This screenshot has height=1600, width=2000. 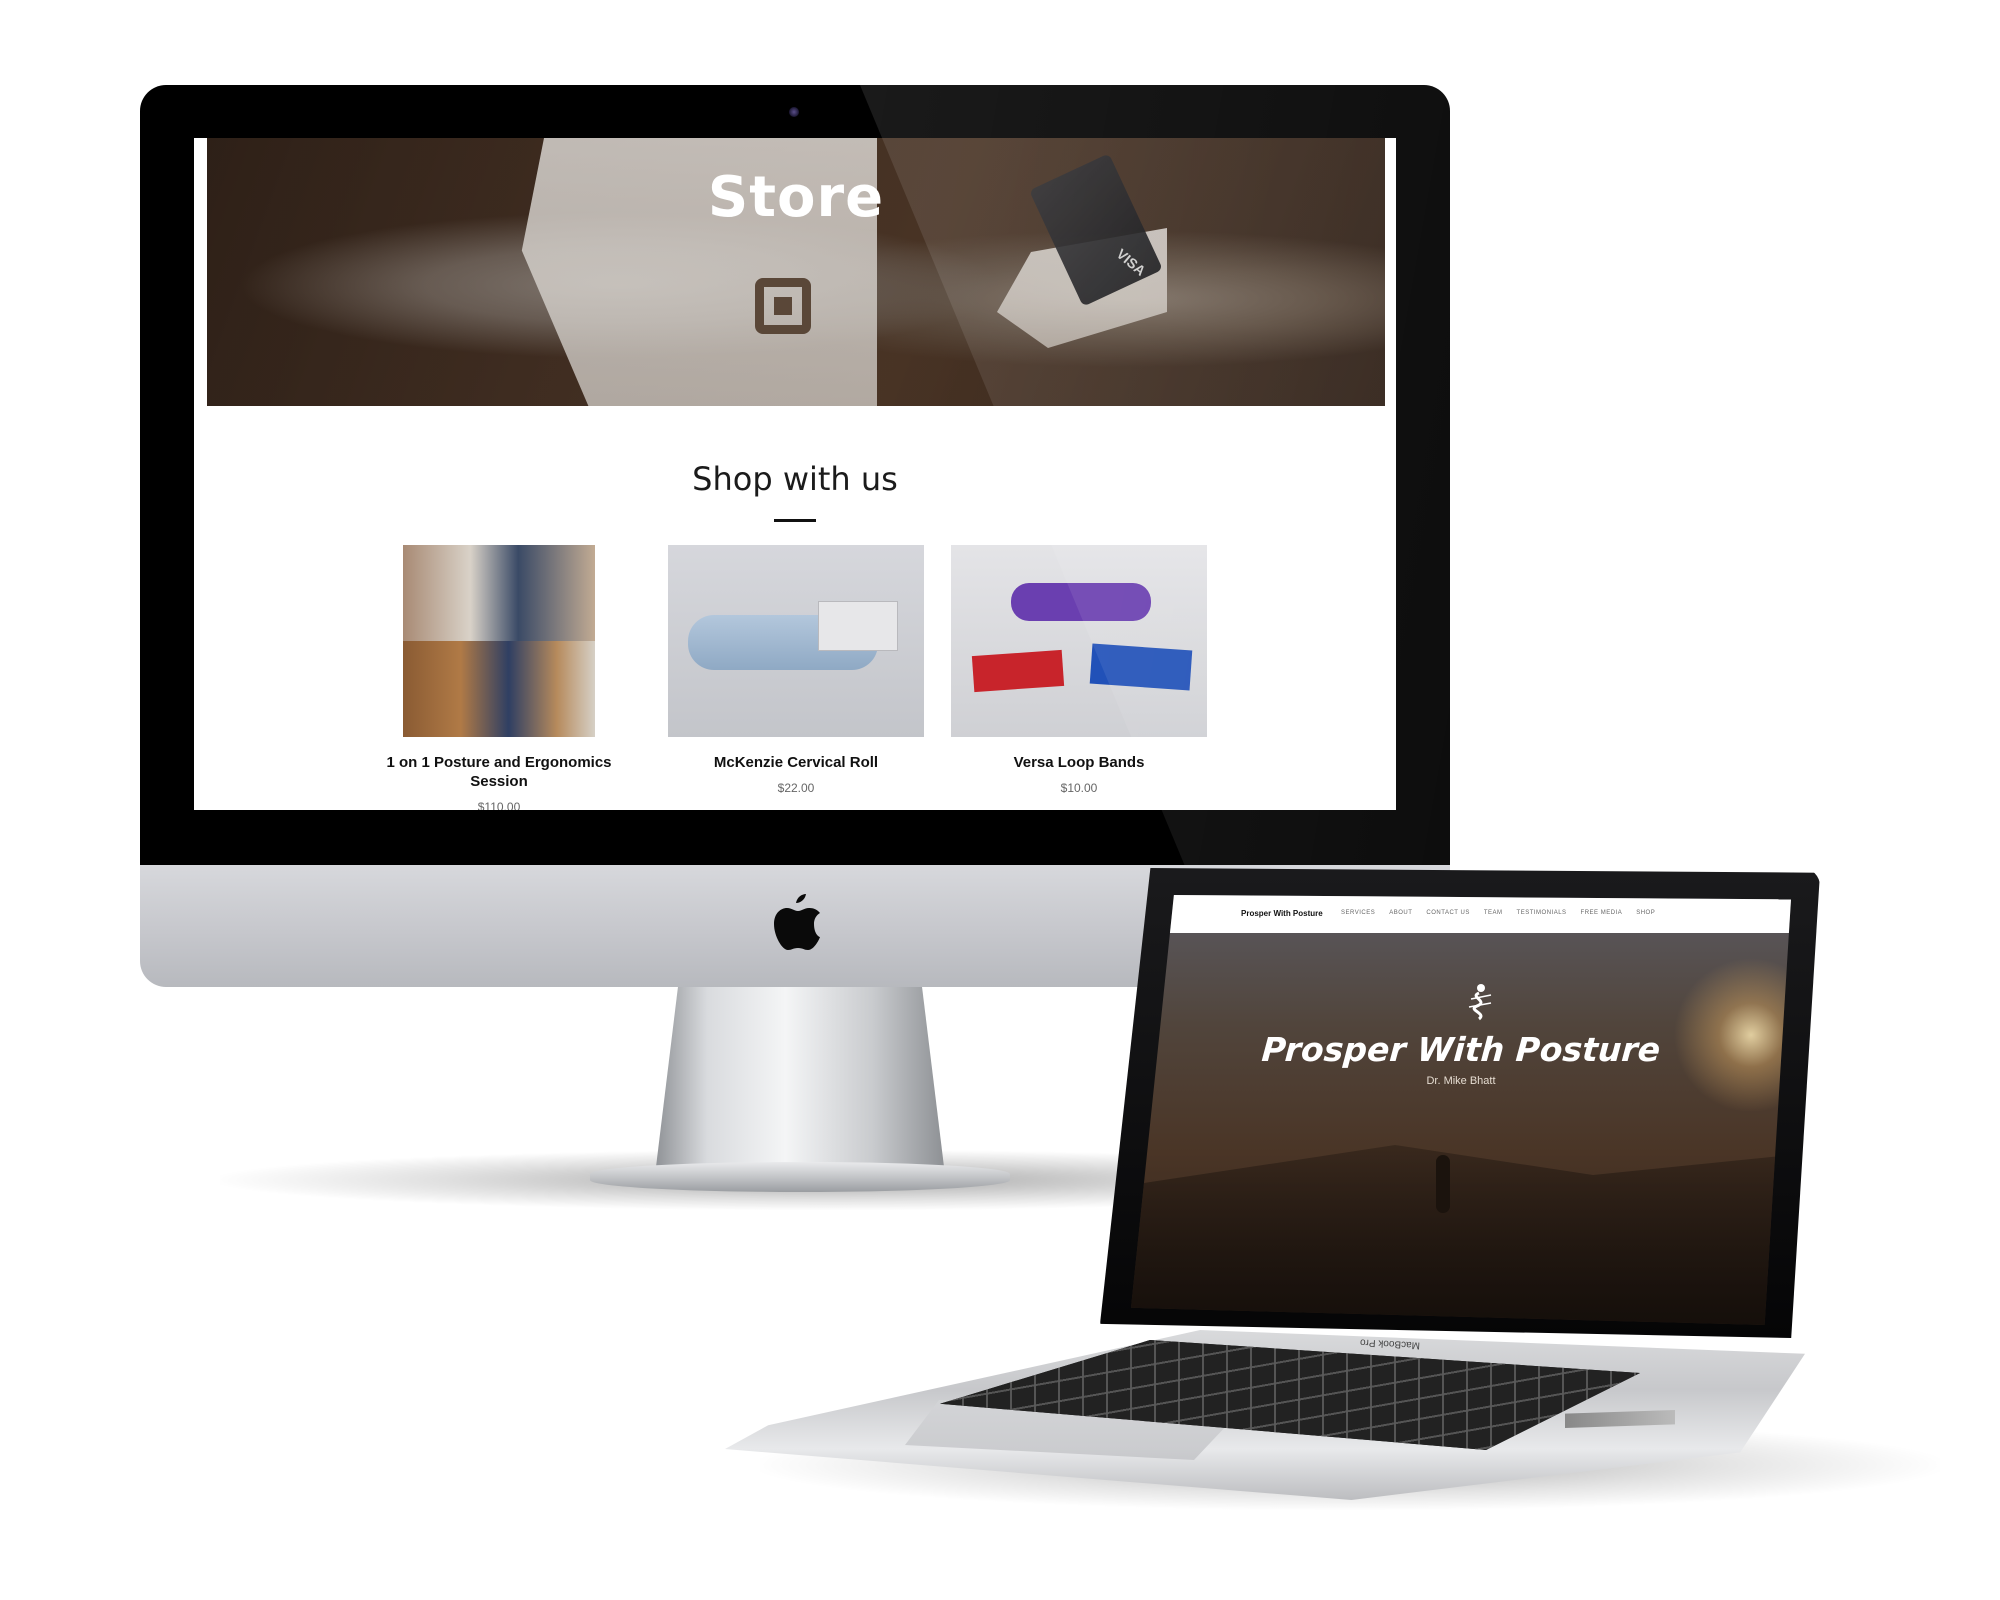 What do you see at coordinates (1282, 913) in the screenshot?
I see `site-brand: Prosper With Posture` at bounding box center [1282, 913].